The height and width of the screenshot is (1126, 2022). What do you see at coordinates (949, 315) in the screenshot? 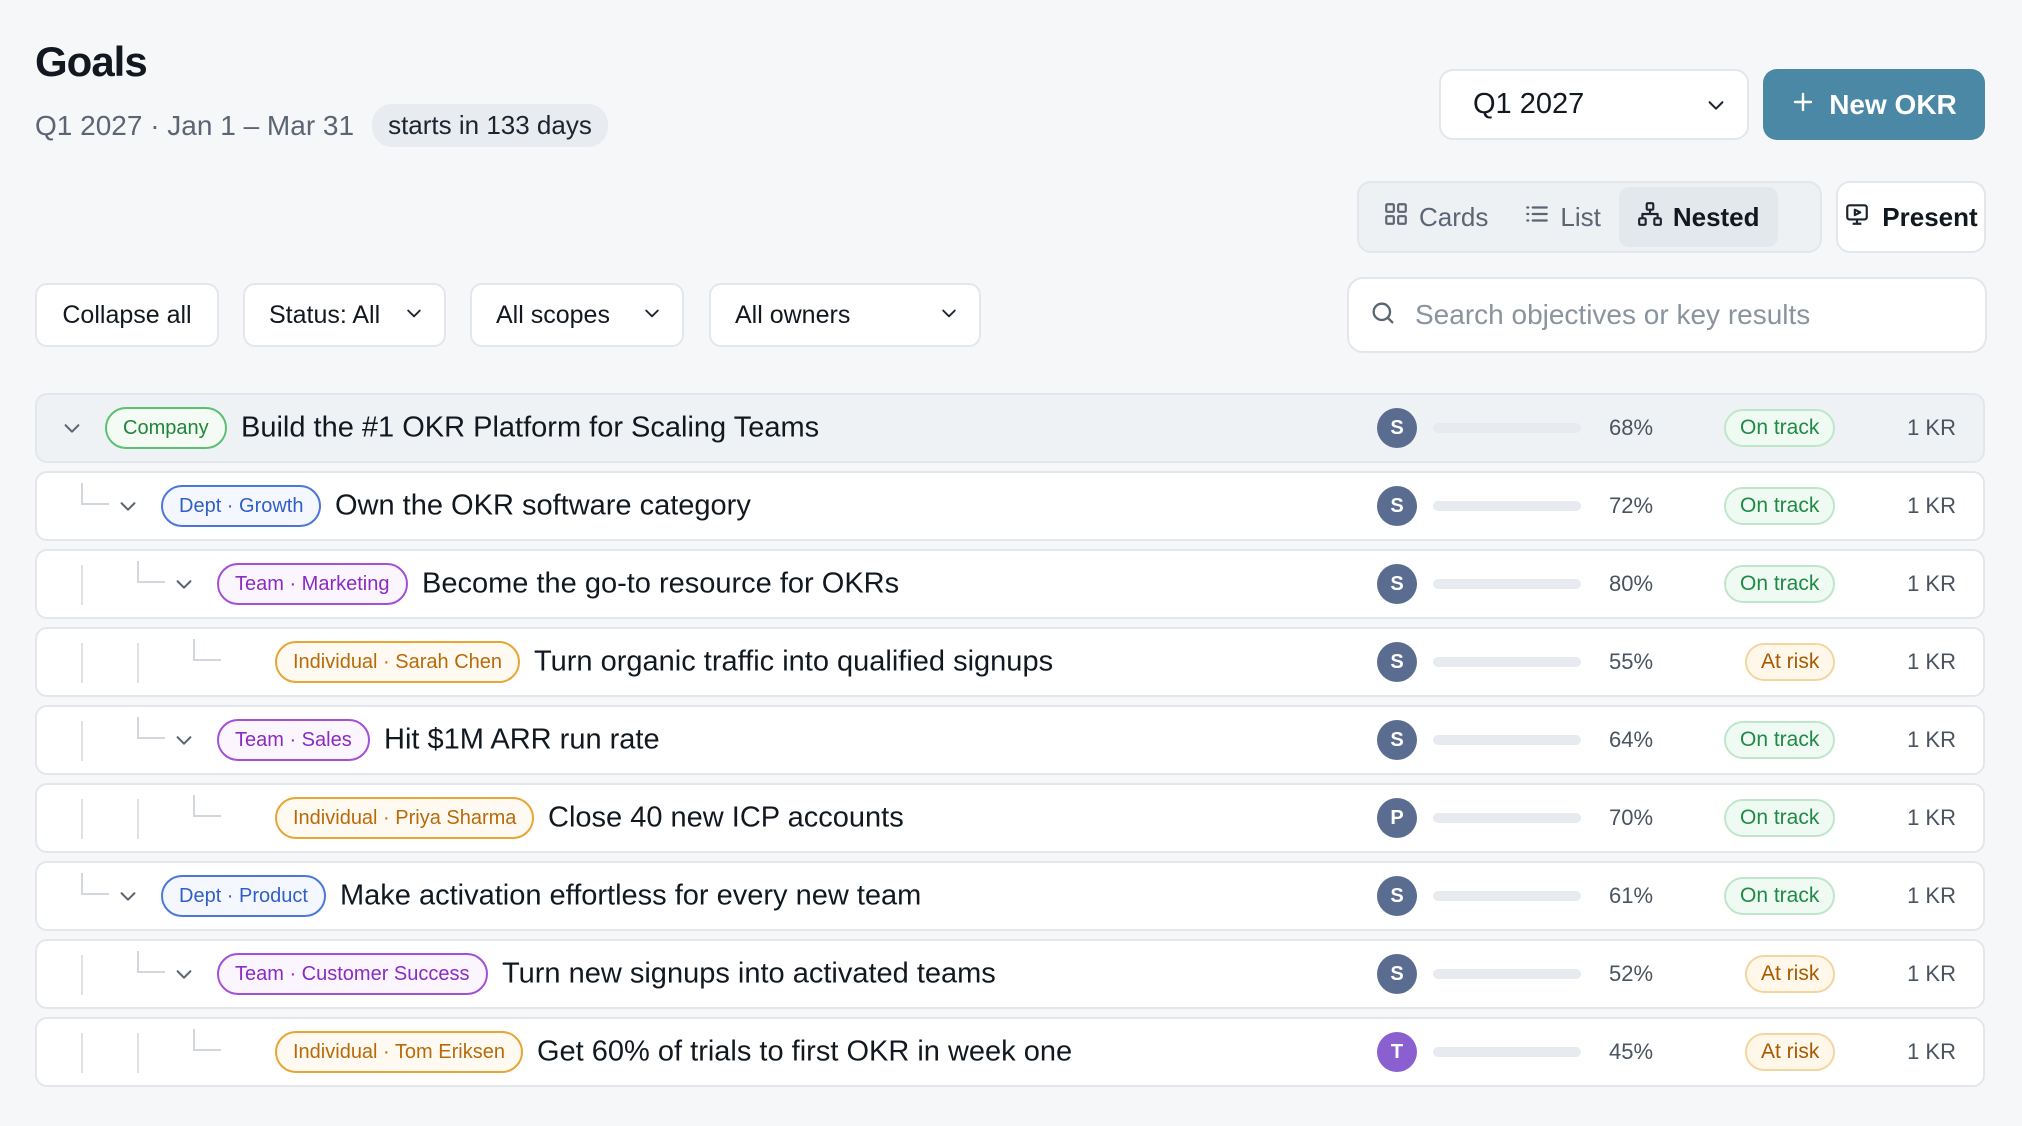
I see `chevron-down-icon` at bounding box center [949, 315].